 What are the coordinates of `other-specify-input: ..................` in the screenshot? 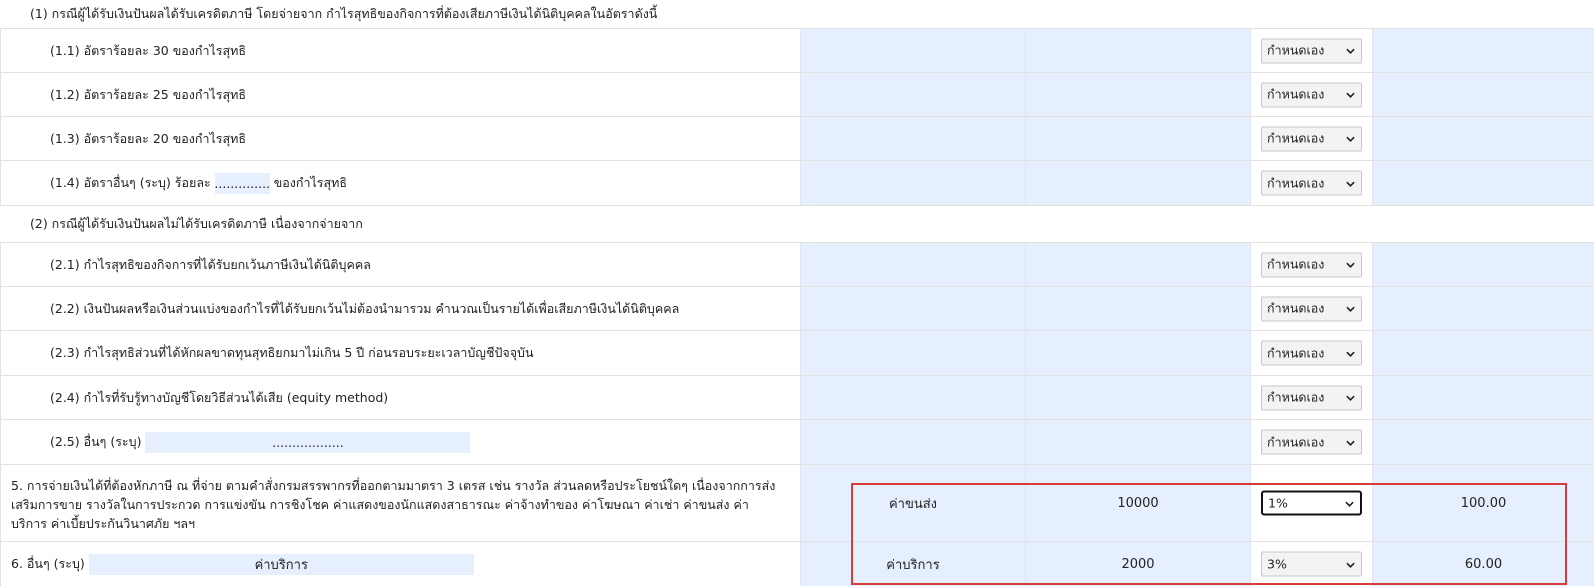 It's located at (308, 442).